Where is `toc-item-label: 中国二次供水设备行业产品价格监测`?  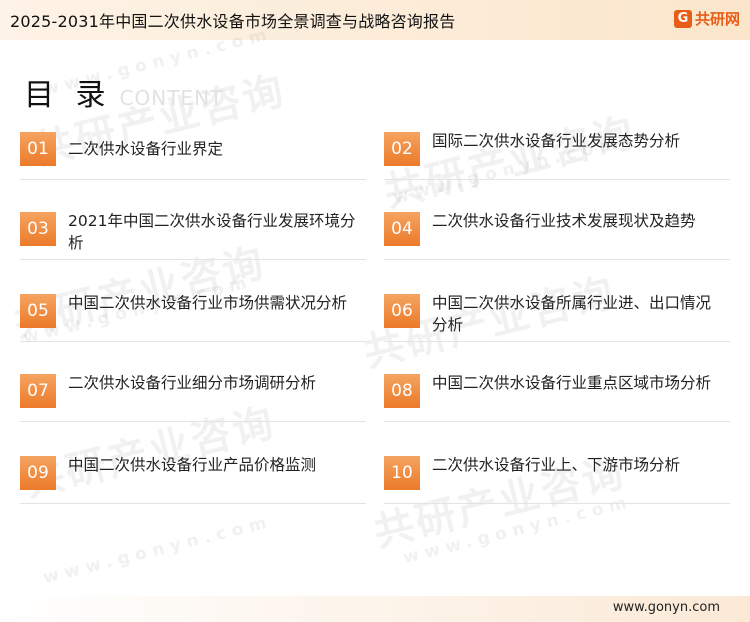 toc-item-label: 中国二次供水设备行业产品价格监测 is located at coordinates (192, 465).